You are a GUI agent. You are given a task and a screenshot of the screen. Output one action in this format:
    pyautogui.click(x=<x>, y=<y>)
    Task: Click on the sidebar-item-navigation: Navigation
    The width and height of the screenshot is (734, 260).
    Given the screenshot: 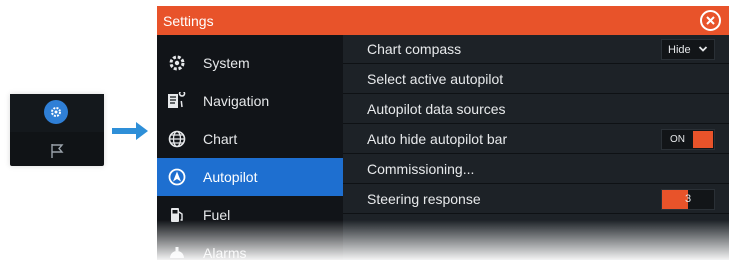 What is the action you would take?
    pyautogui.click(x=250, y=101)
    